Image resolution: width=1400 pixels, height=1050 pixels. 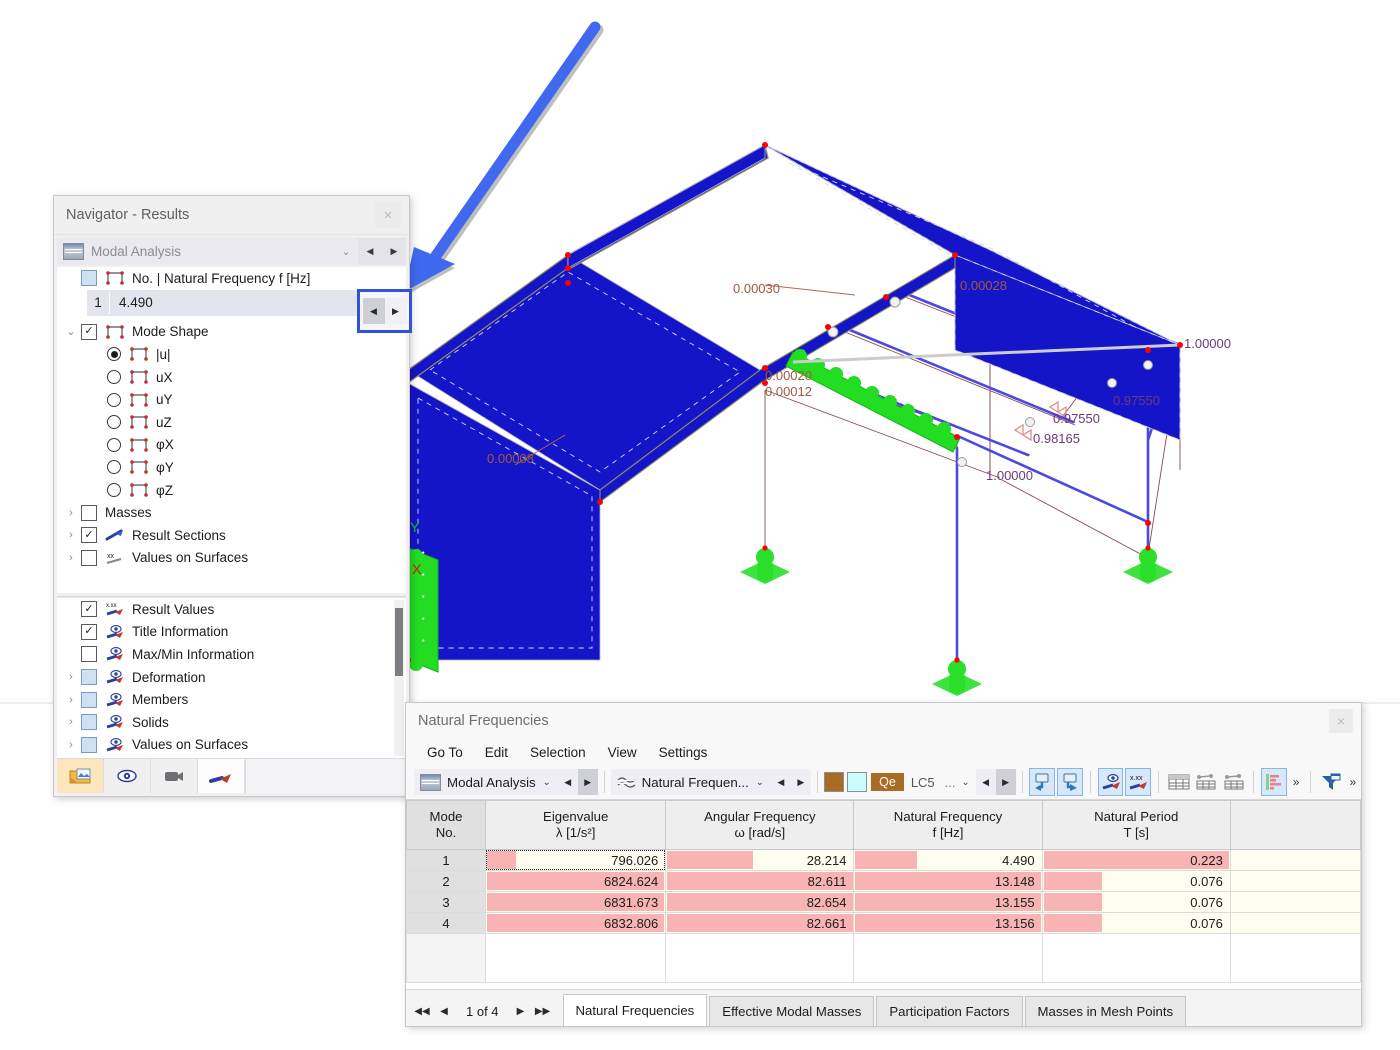 What do you see at coordinates (89, 278) in the screenshot?
I see `checkbox-natural-frequency-group` at bounding box center [89, 278].